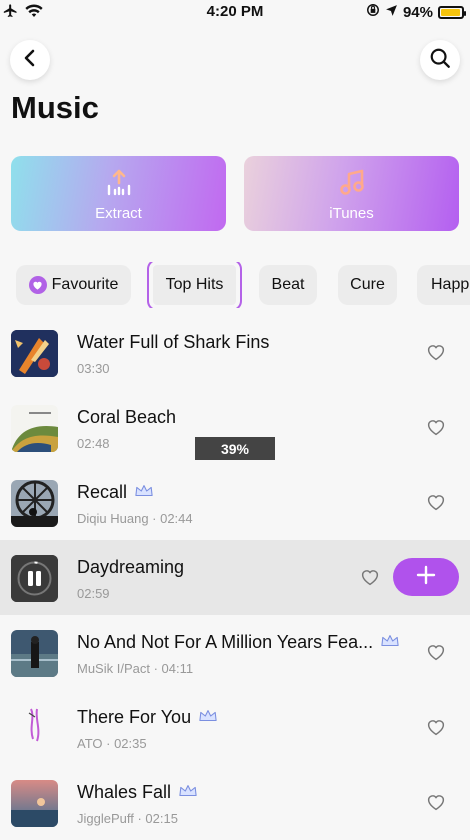  I want to click on battery-percent: 94%, so click(417, 12).